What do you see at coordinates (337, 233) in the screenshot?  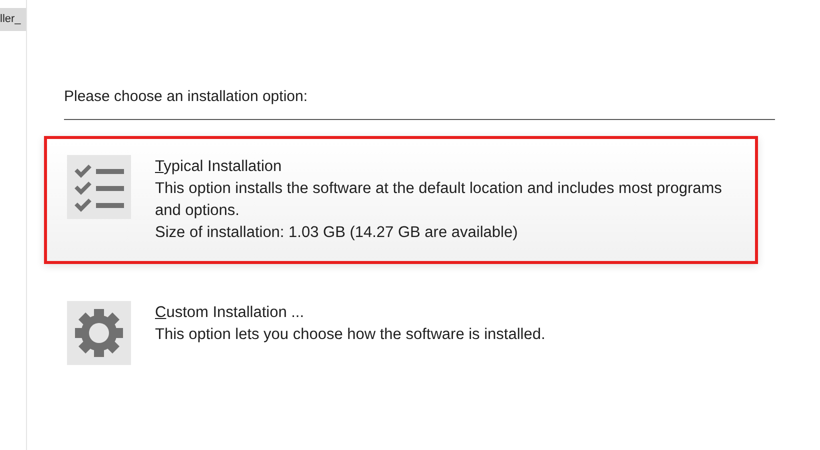 I see `option-description: Size of installation: 1.03 GB (14.27 GB are available)` at bounding box center [337, 233].